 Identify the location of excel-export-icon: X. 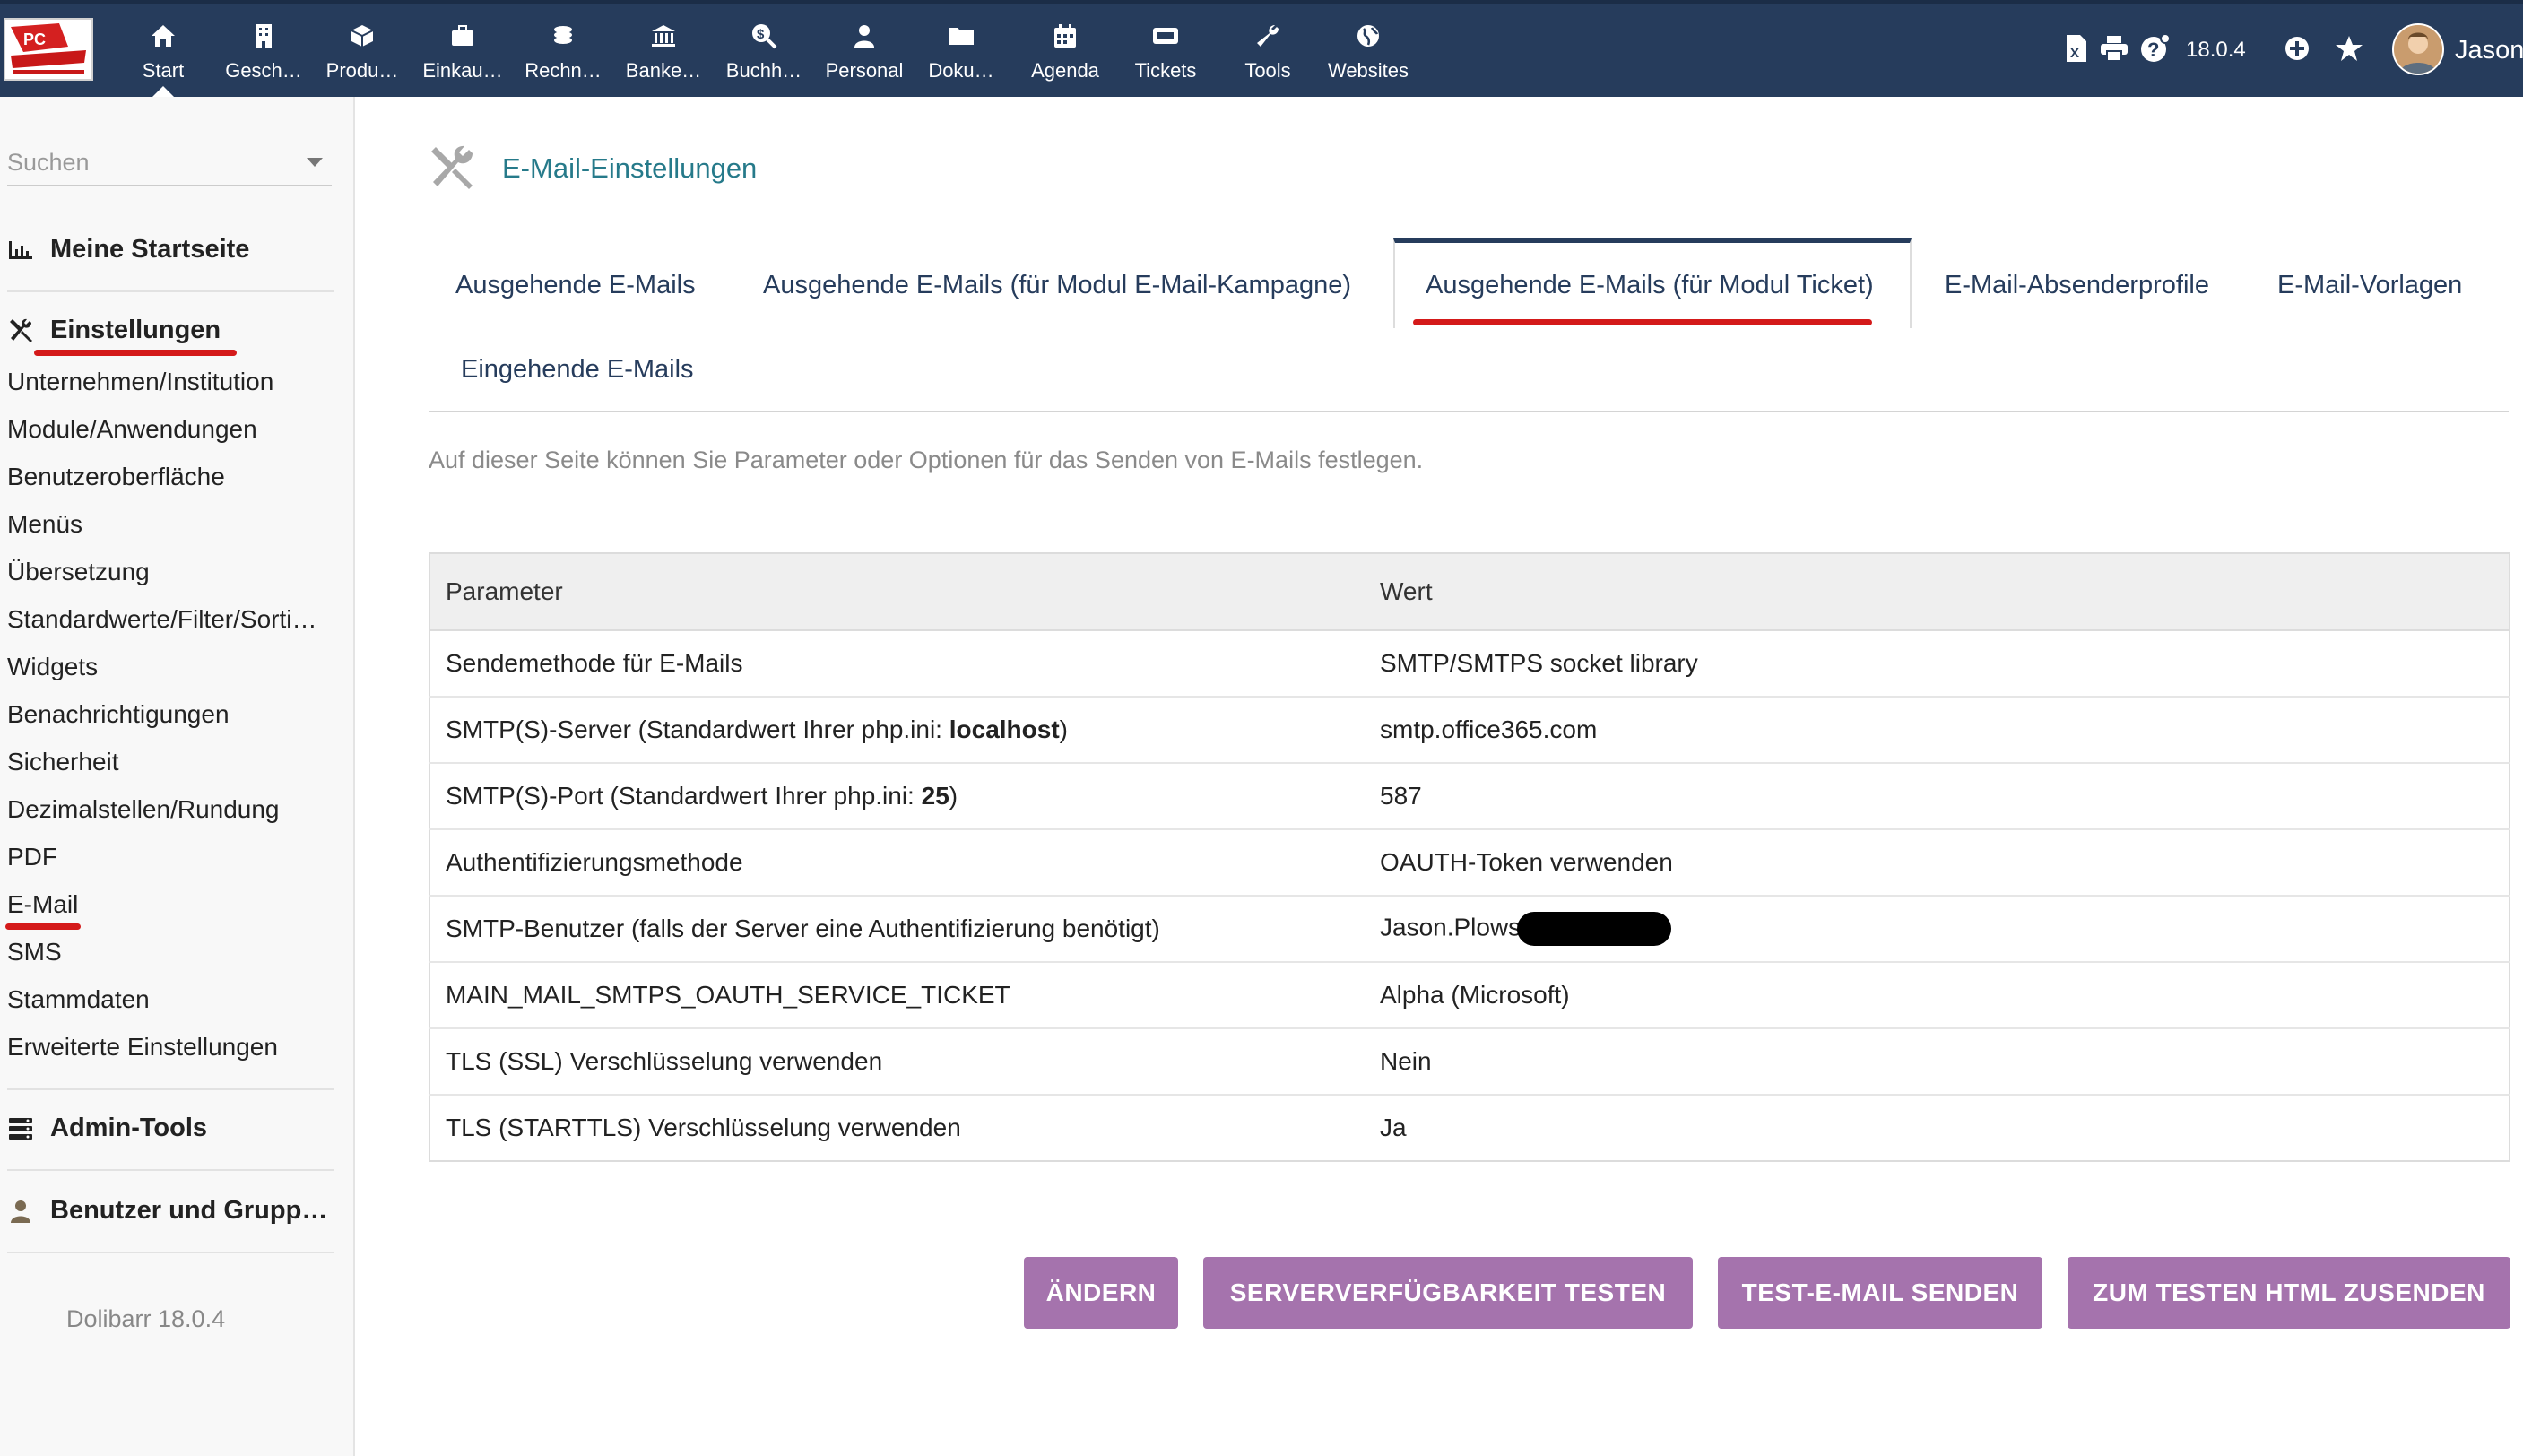
(2076, 48).